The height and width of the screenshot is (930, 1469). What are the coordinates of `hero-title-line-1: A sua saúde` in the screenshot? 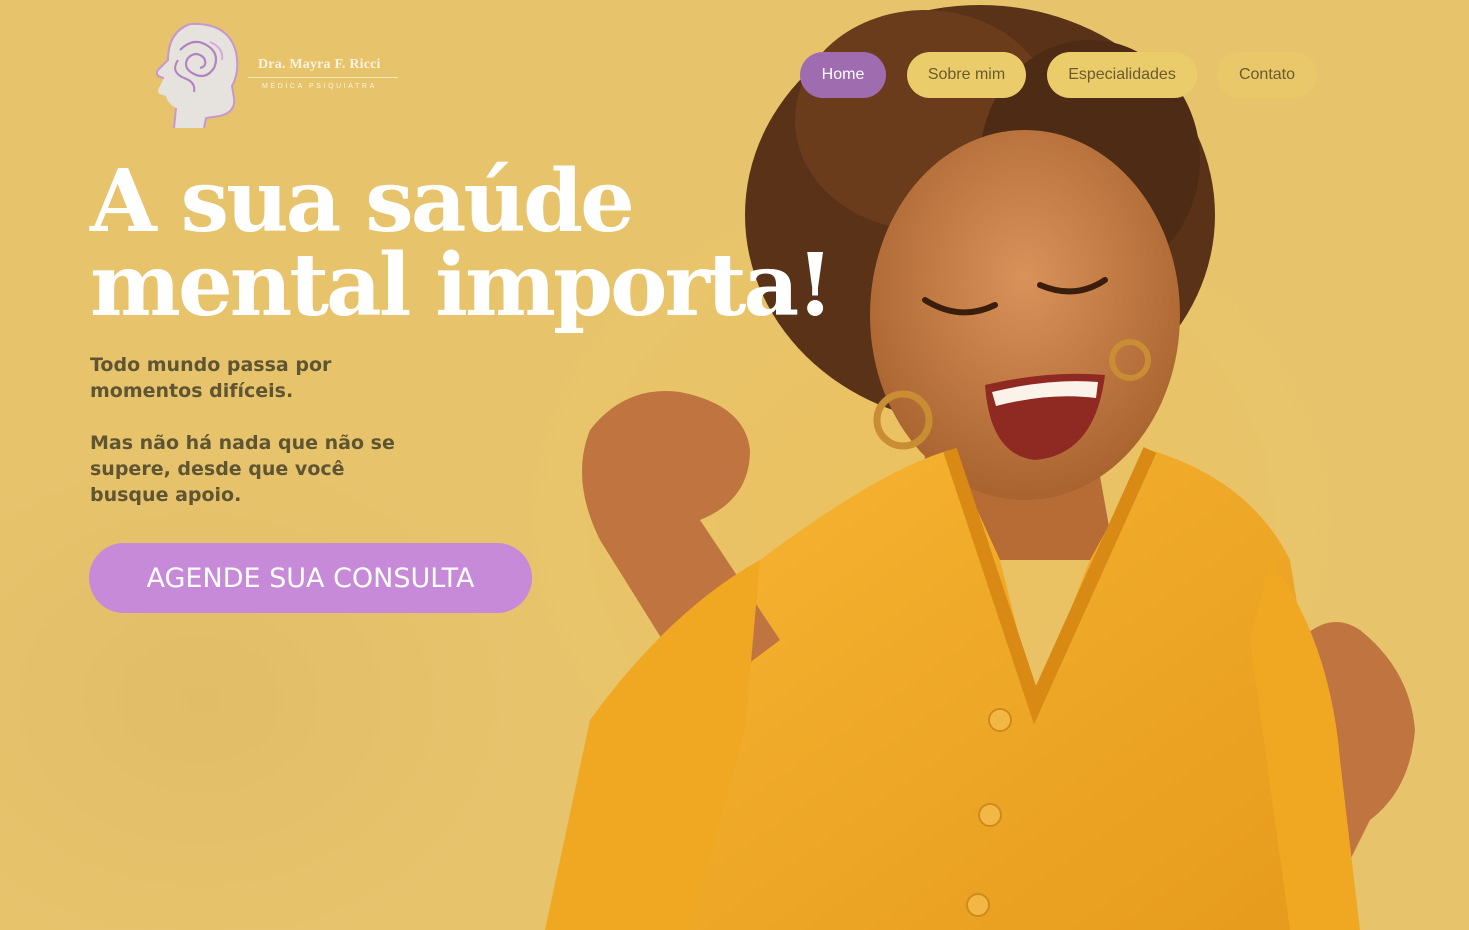 It's located at (362, 201).